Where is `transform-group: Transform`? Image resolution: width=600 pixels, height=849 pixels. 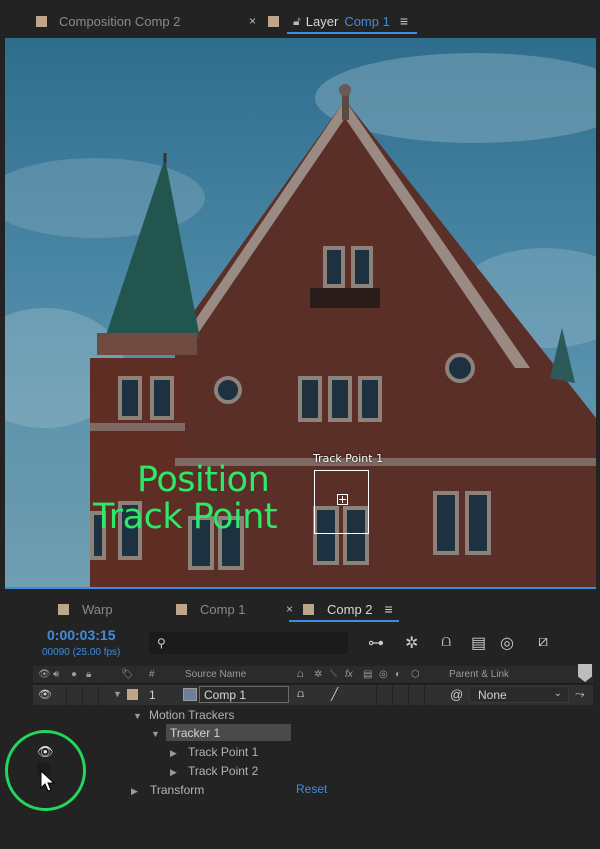 transform-group: Transform is located at coordinates (177, 790).